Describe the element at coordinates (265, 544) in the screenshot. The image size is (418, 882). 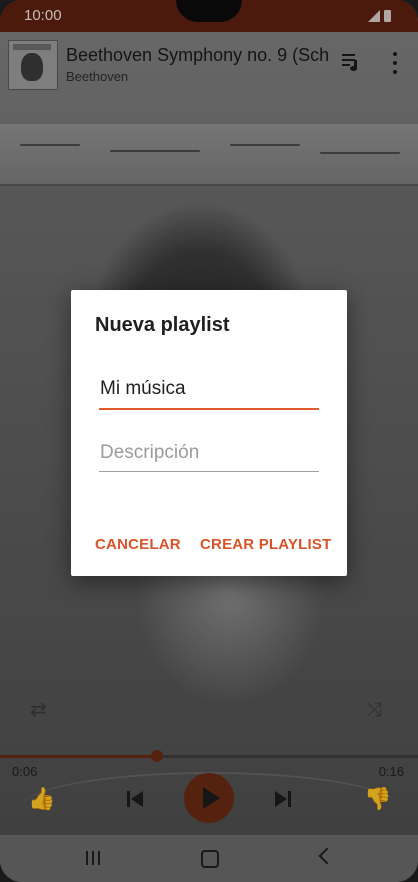
I see `create-playlist-button: CREAR PLAYLIST` at that location.